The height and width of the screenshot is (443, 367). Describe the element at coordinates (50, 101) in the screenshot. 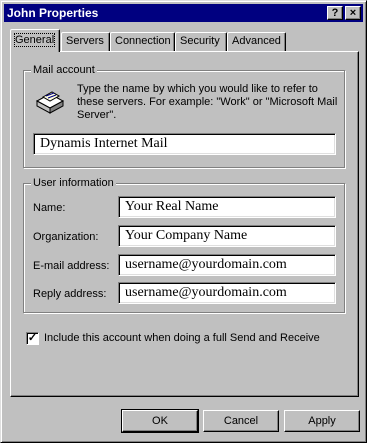

I see `mail-envelope-icon` at that location.